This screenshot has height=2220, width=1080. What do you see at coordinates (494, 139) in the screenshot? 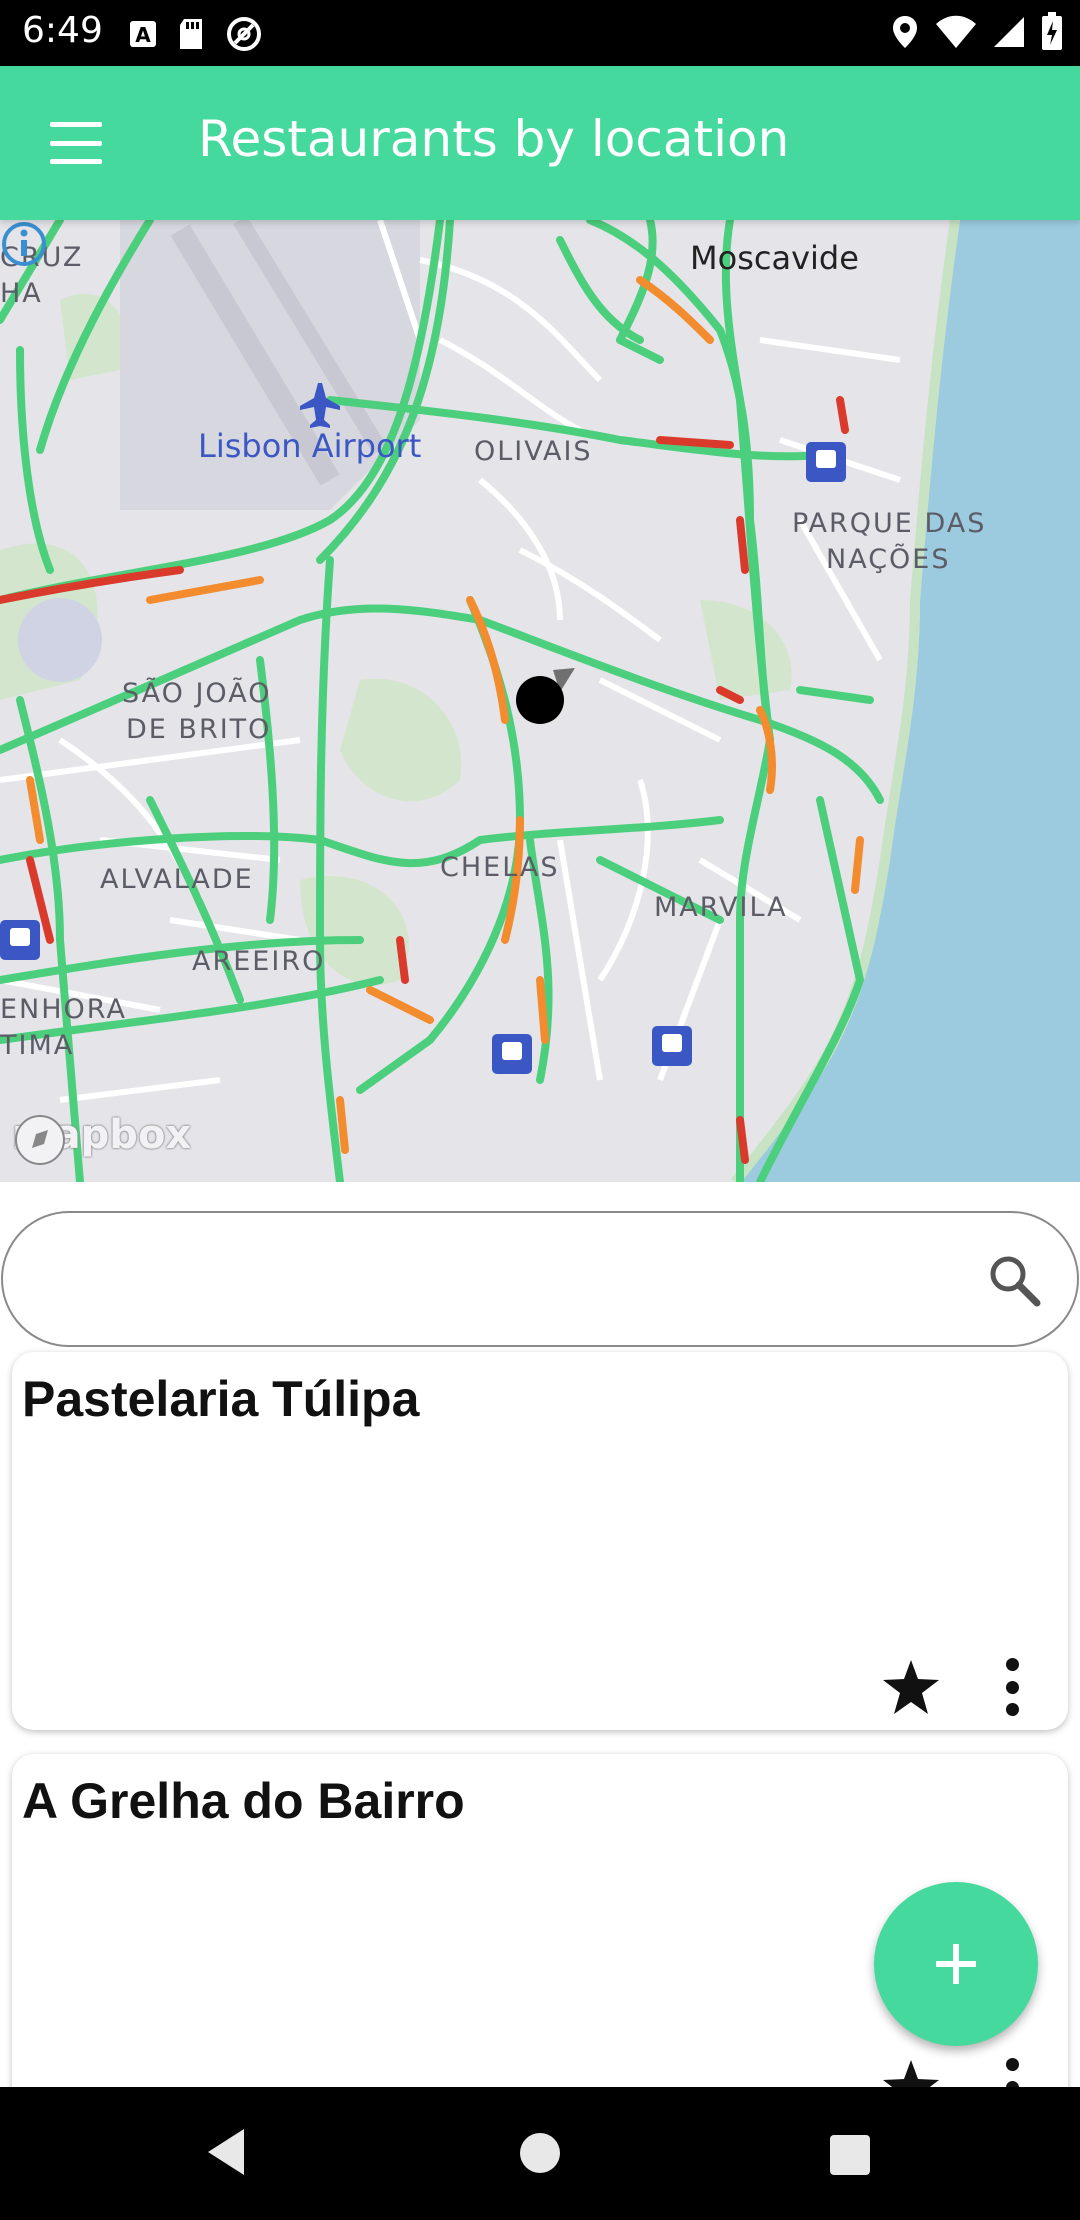
I see `page-title: Restaurants by location` at bounding box center [494, 139].